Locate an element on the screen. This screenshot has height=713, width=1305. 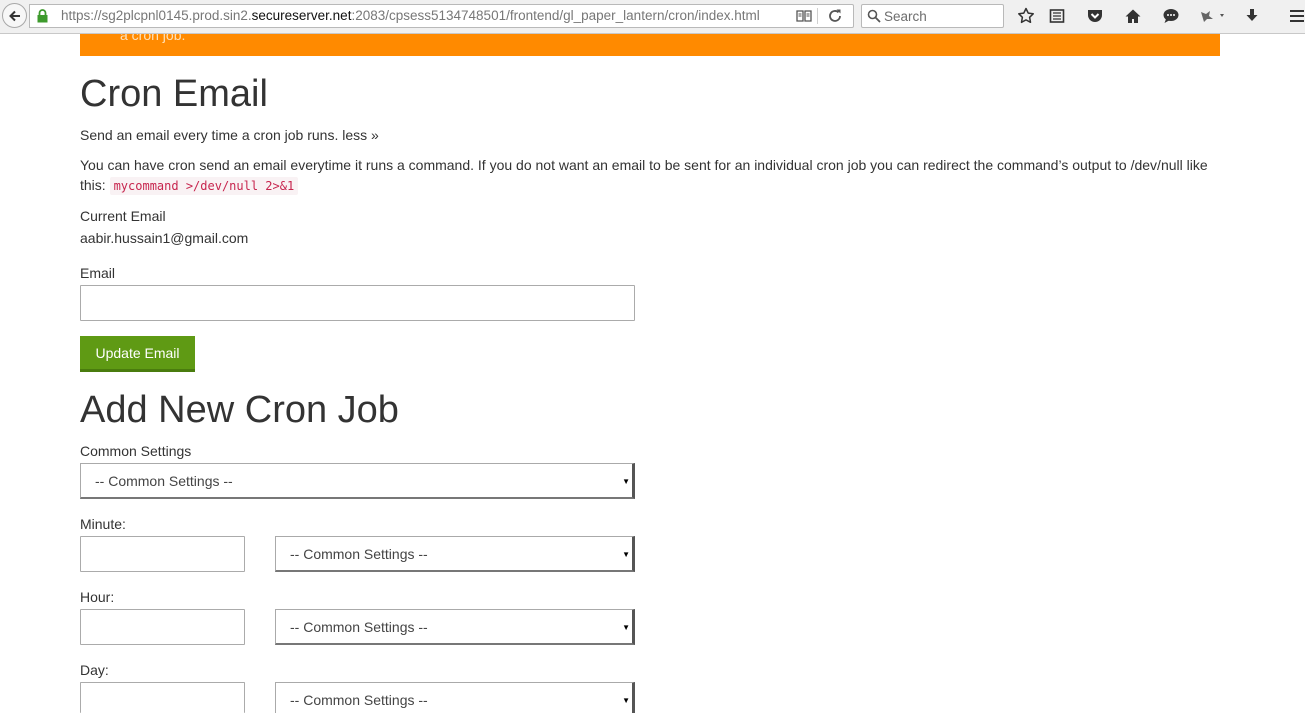
email-label: Email is located at coordinates (98, 273).